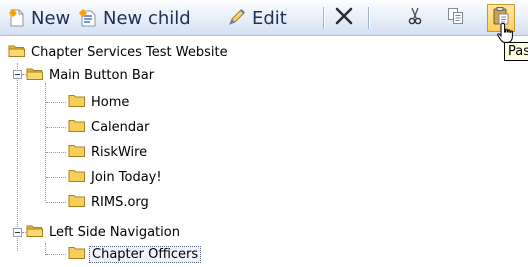 Image resolution: width=528 pixels, height=267 pixels. I want to click on tree-node-join-today: Join Today!, so click(116, 177).